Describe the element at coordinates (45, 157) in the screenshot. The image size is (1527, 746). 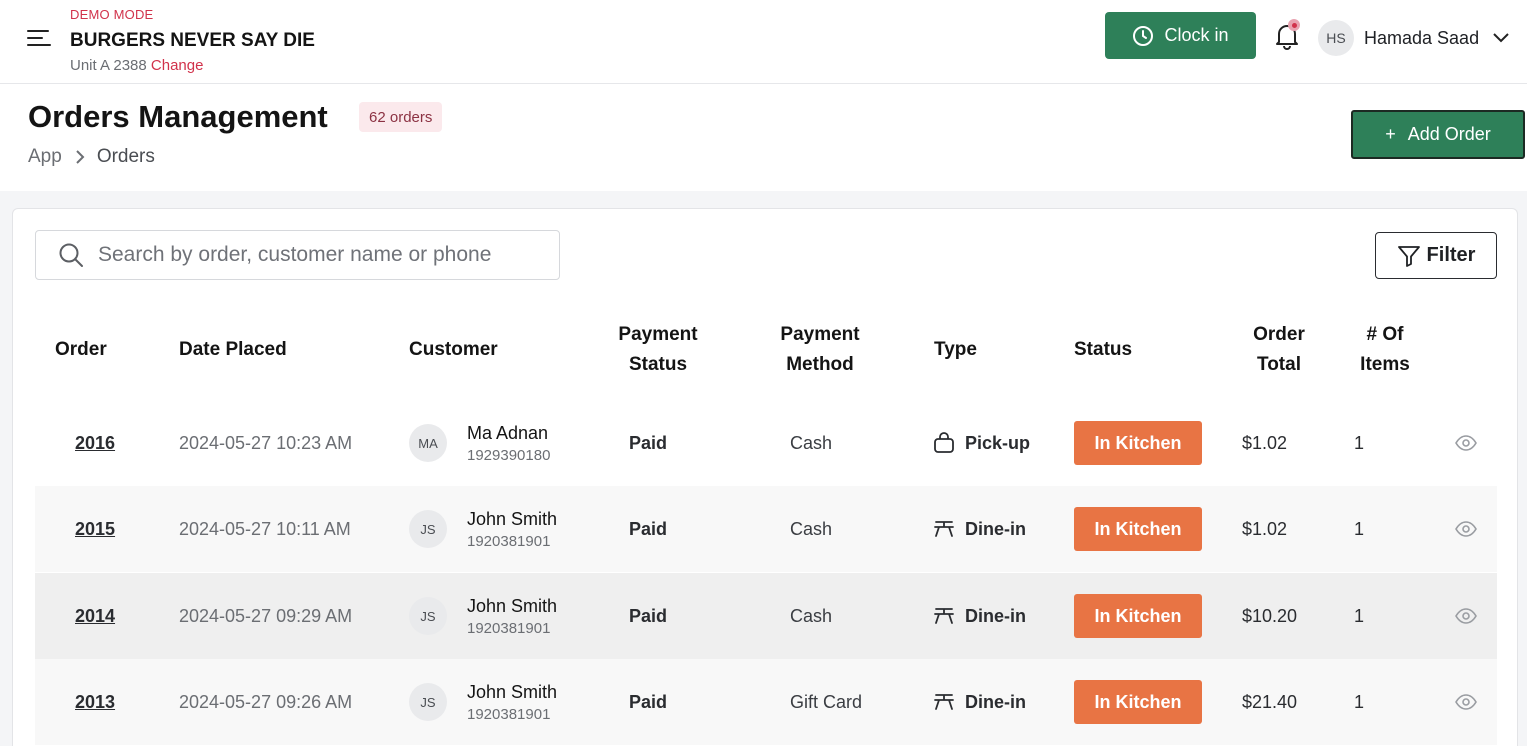
I see `breadcrumb-app: App` at that location.